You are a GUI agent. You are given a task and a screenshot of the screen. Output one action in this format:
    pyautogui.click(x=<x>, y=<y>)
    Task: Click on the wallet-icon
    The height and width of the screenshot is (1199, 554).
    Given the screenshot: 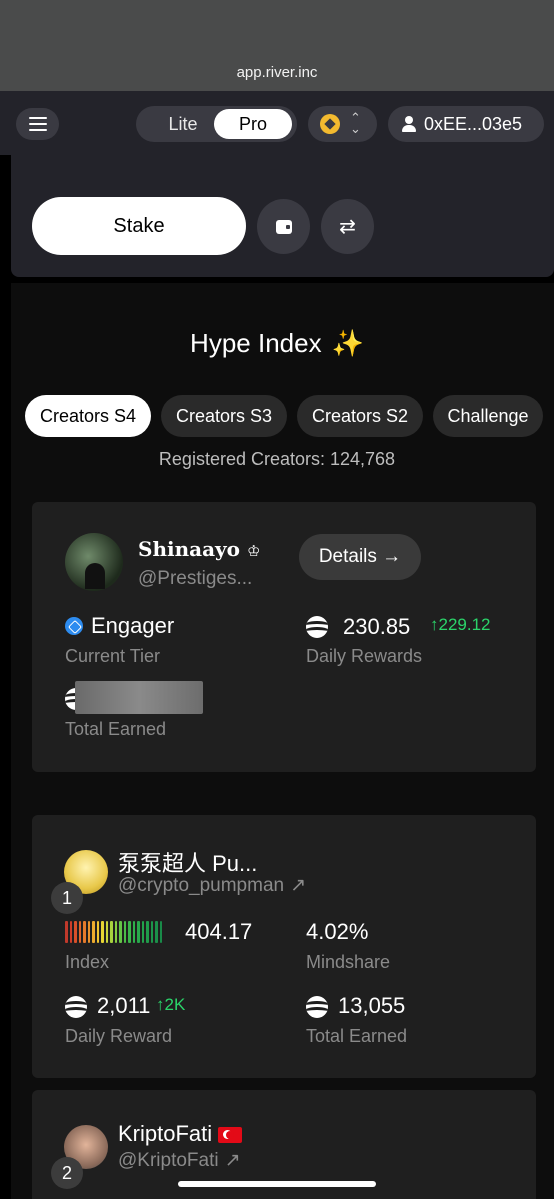 What is the action you would take?
    pyautogui.click(x=283, y=226)
    